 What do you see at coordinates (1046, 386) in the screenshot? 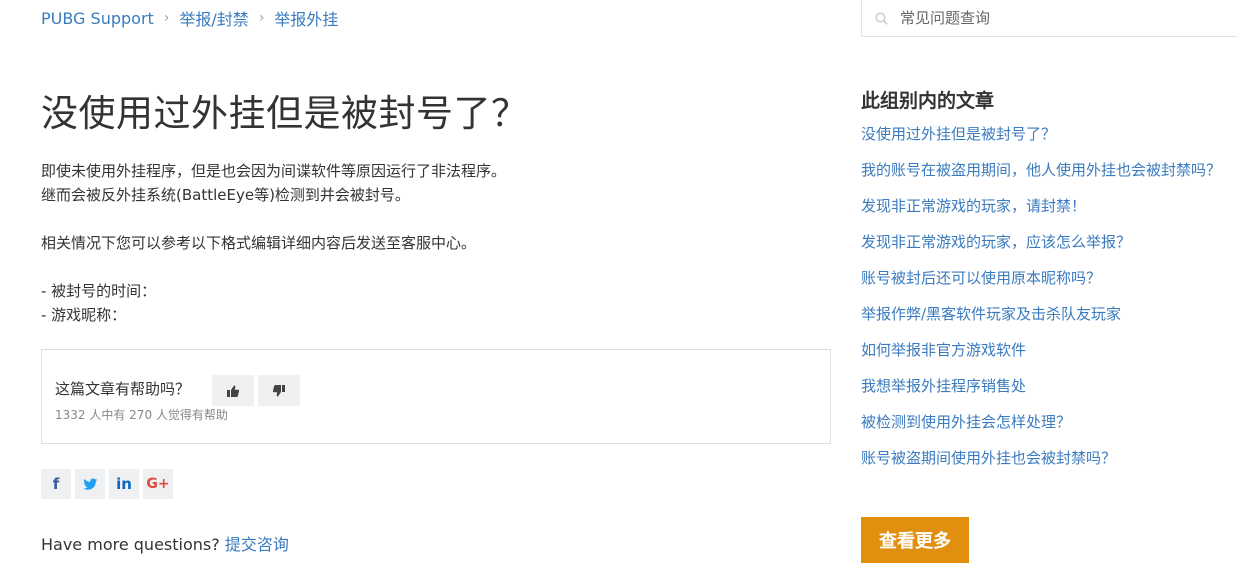
I see `list-item: 我想举报外挂程序销售处` at bounding box center [1046, 386].